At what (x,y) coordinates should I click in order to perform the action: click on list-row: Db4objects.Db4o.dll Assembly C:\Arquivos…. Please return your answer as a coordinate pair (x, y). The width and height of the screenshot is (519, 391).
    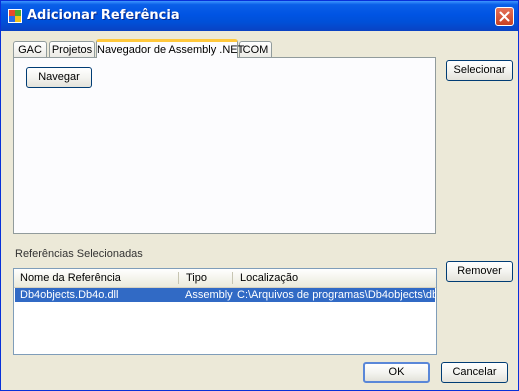
    Looking at the image, I should click on (225, 295).